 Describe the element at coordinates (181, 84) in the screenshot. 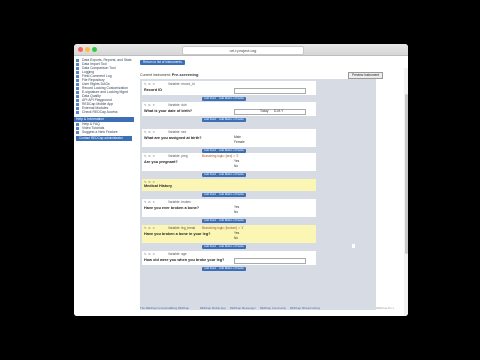

I see `variable-name: Variable: record_id` at that location.